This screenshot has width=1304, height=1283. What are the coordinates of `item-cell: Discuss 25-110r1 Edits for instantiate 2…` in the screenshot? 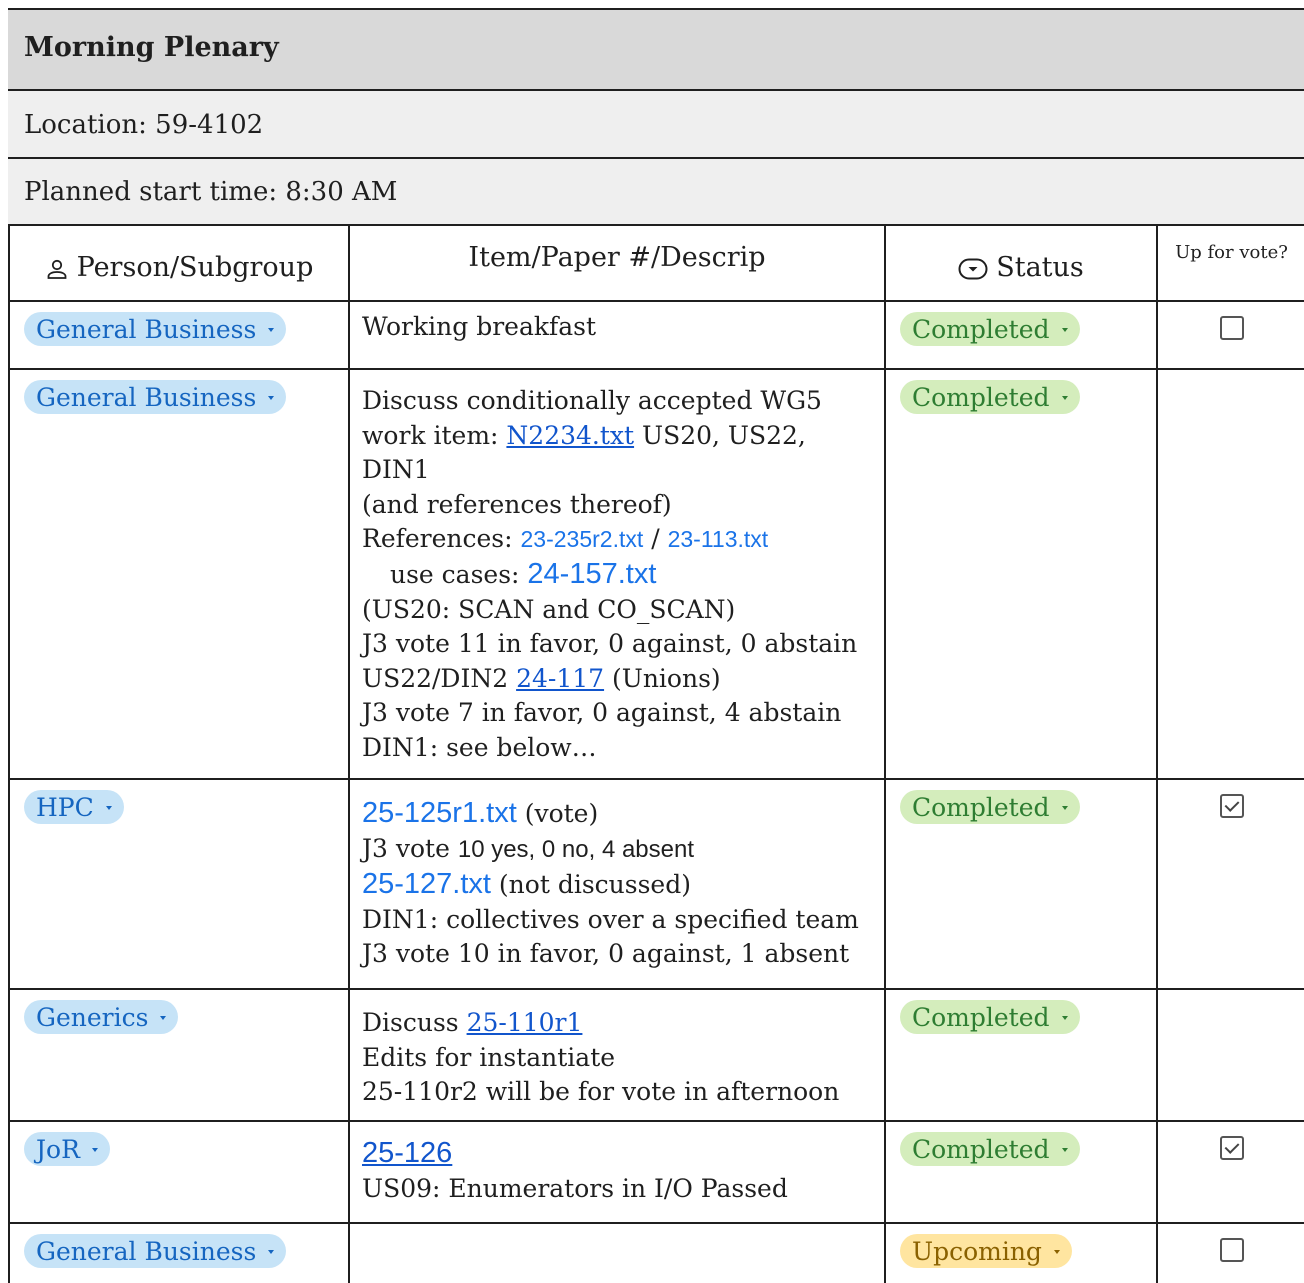 It's located at (617, 1055).